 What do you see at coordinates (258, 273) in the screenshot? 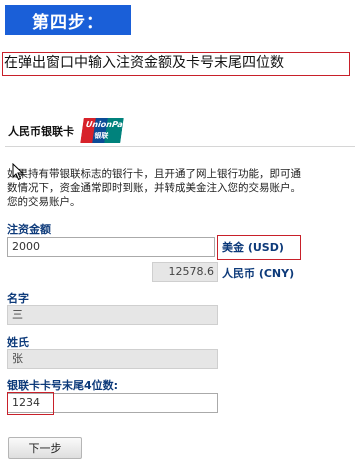
I see `cny-currency-label: 人民币 (CNY)` at bounding box center [258, 273].